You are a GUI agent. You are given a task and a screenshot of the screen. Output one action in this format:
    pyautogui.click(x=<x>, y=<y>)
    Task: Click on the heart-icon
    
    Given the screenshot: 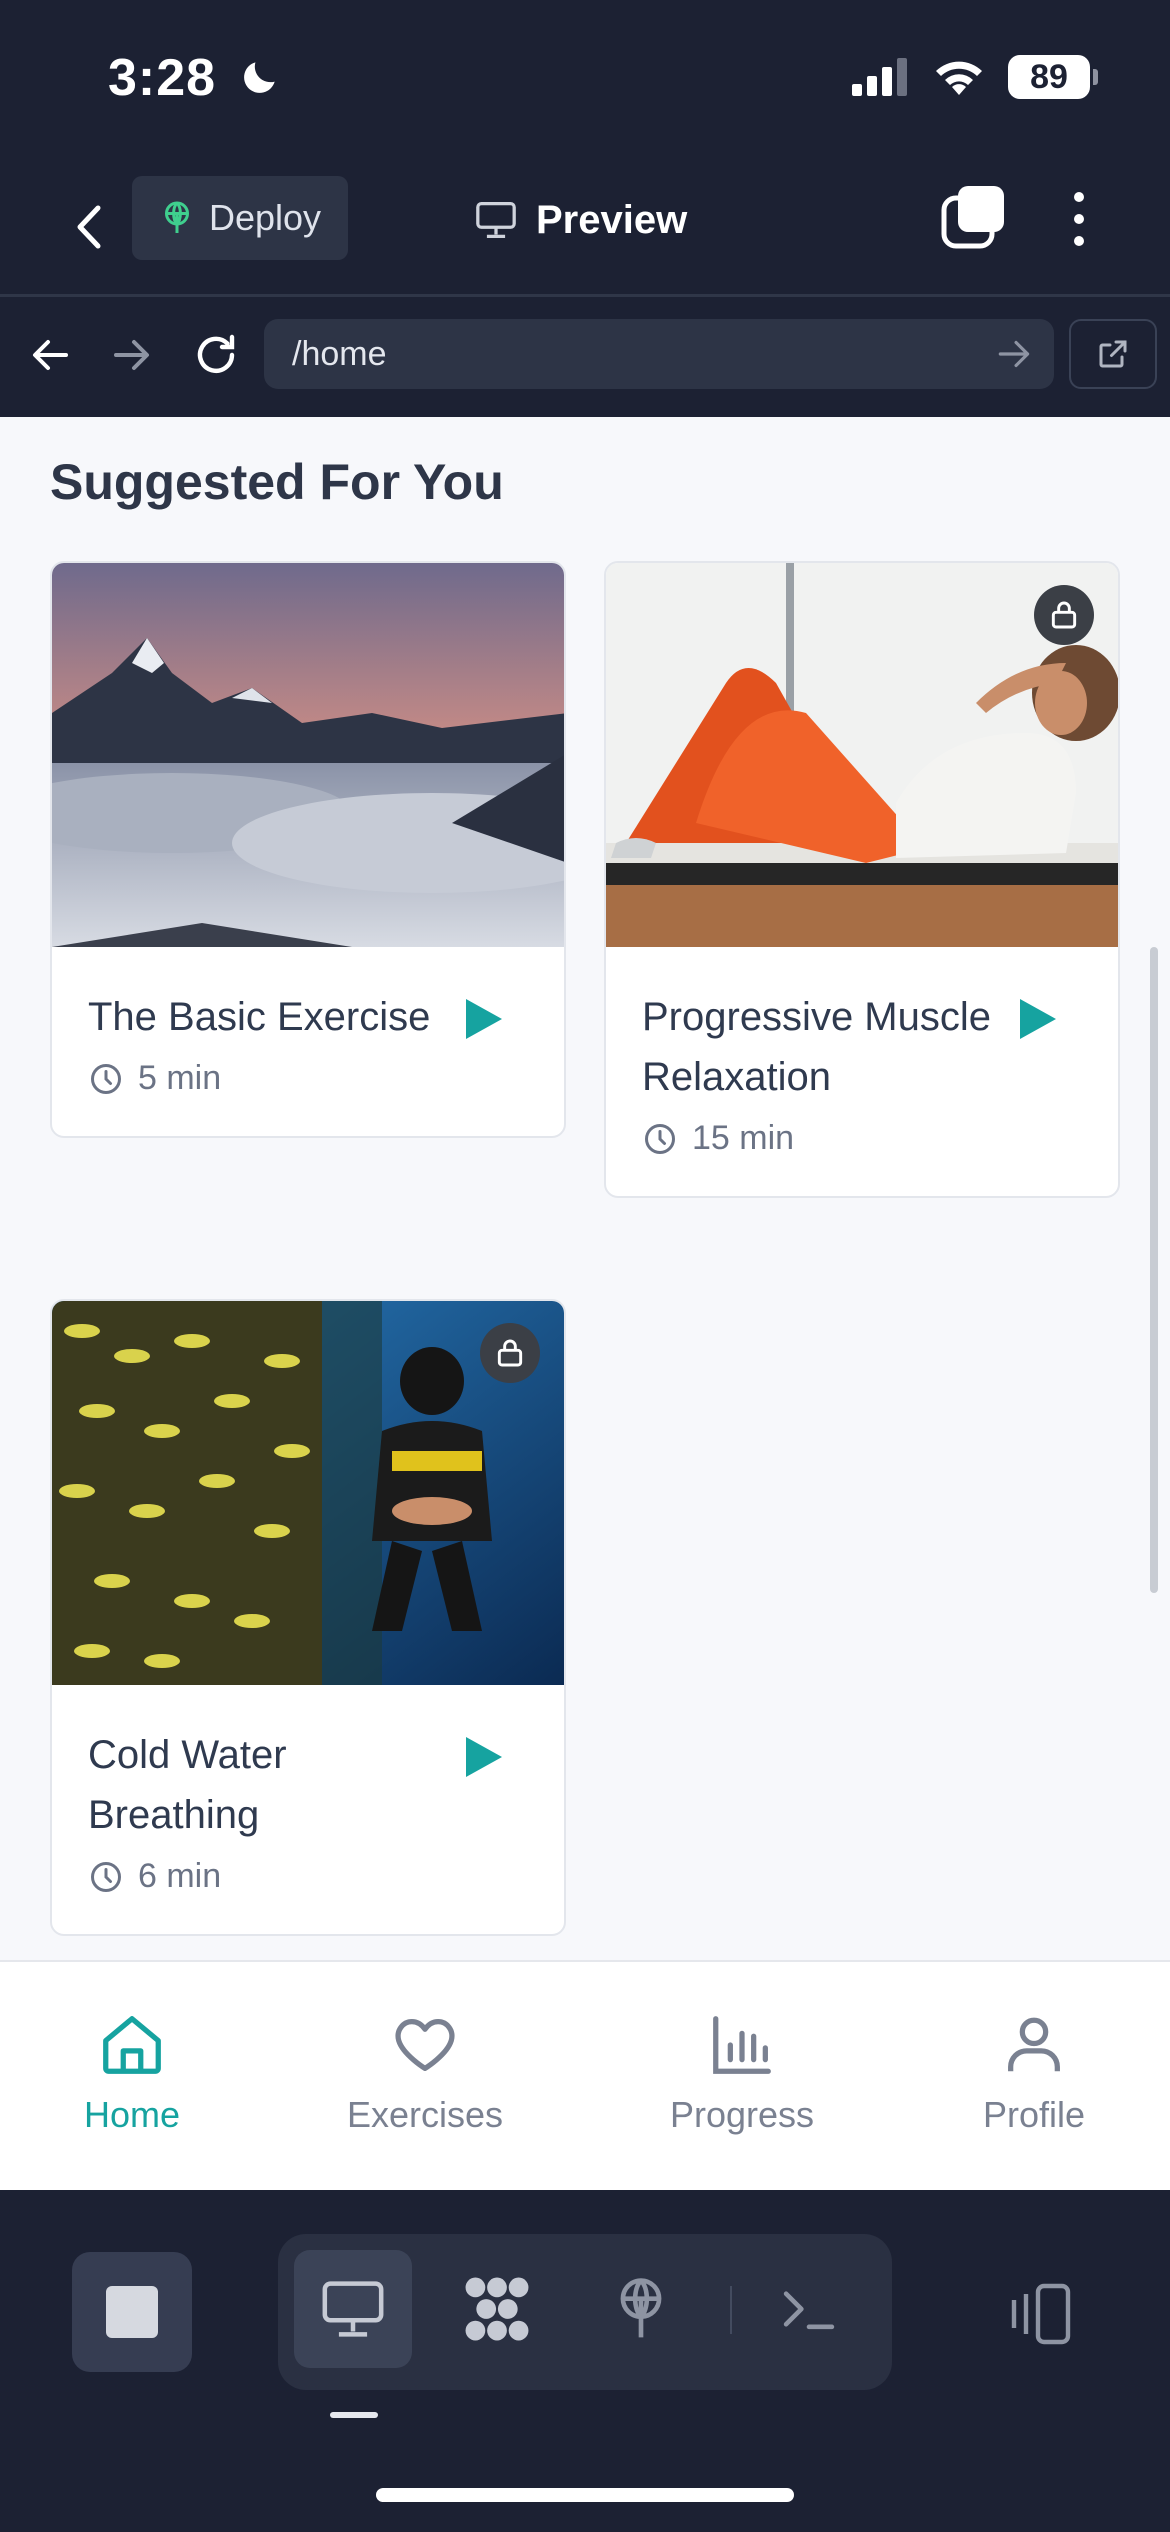 What is the action you would take?
    pyautogui.click(x=425, y=2045)
    